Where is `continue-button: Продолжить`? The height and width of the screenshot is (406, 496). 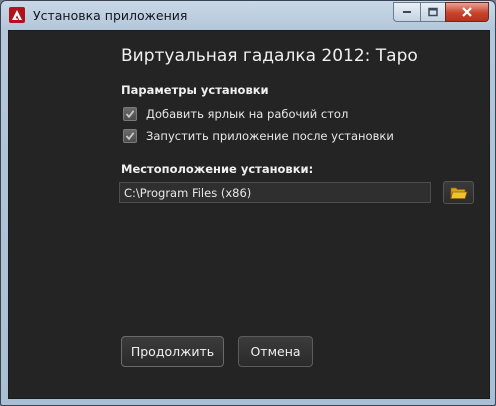
continue-button: Продолжить is located at coordinates (172, 351).